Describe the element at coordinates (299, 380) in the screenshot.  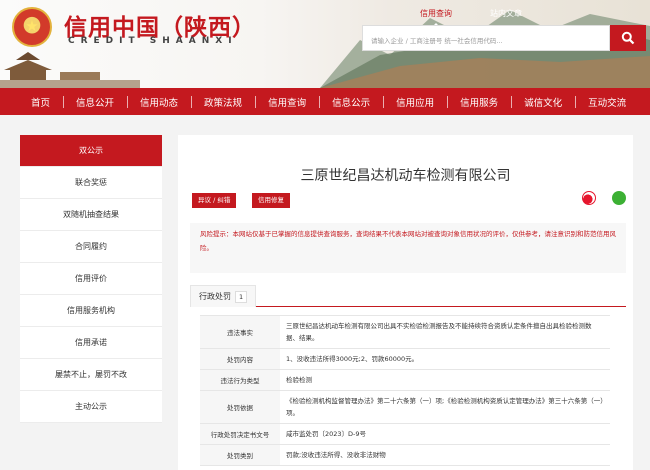
I see `row-value: 检验检测` at that location.